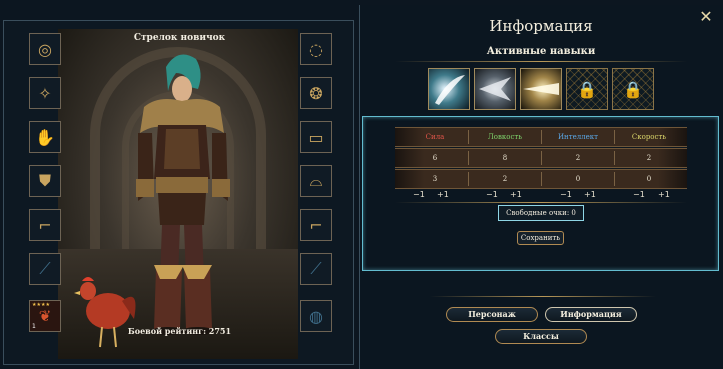 This screenshot has width=723, height=369. What do you see at coordinates (590, 194) in the screenshot?
I see `intellect-plus-button: +1` at bounding box center [590, 194].